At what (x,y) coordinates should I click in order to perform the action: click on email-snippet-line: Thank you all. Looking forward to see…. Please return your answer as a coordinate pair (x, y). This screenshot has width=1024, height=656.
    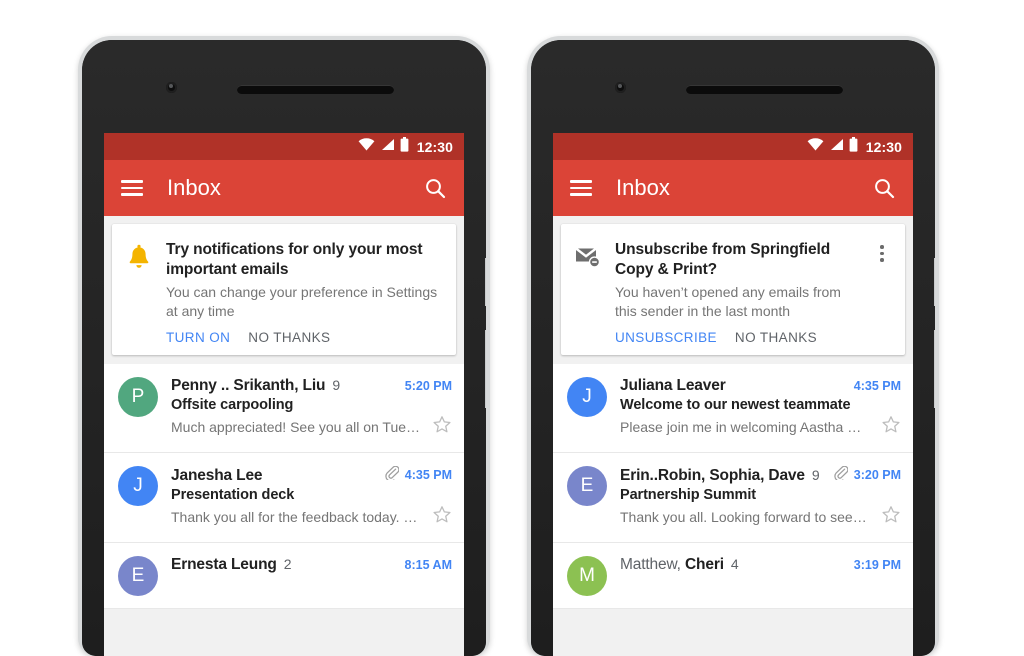
    Looking at the image, I should click on (760, 517).